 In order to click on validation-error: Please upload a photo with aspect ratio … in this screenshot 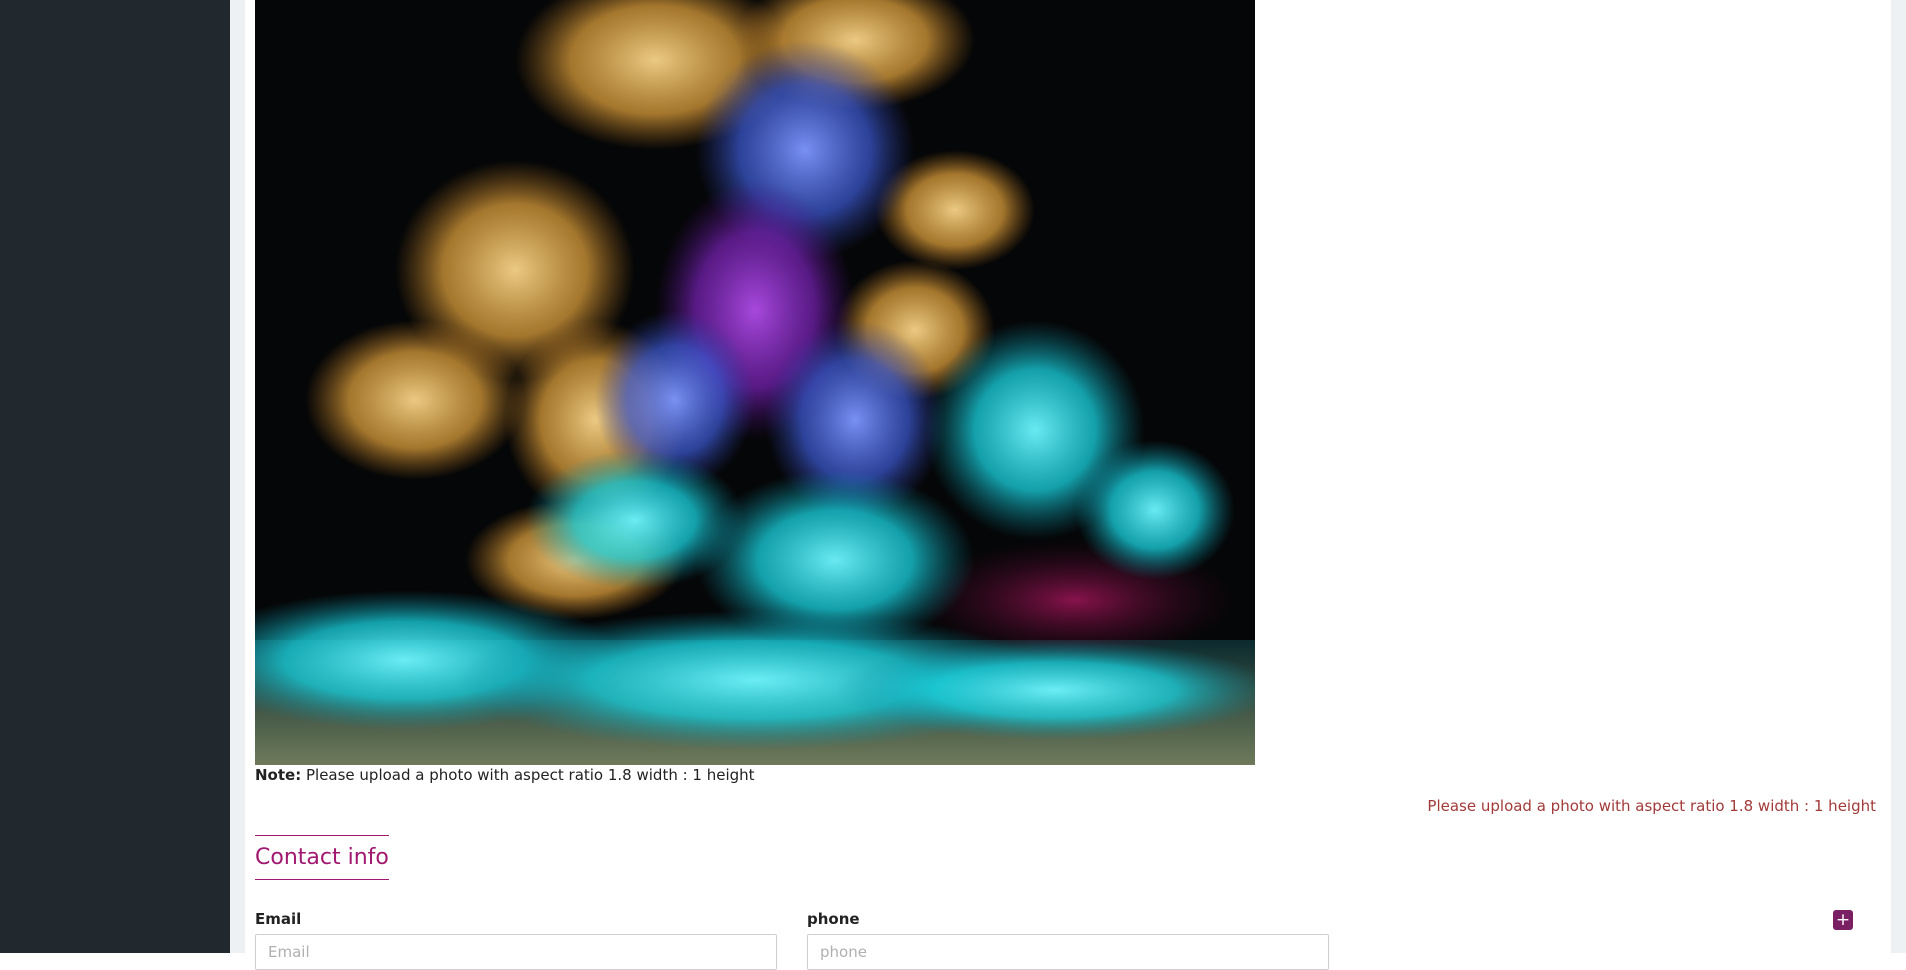, I will do `click(1651, 806)`.